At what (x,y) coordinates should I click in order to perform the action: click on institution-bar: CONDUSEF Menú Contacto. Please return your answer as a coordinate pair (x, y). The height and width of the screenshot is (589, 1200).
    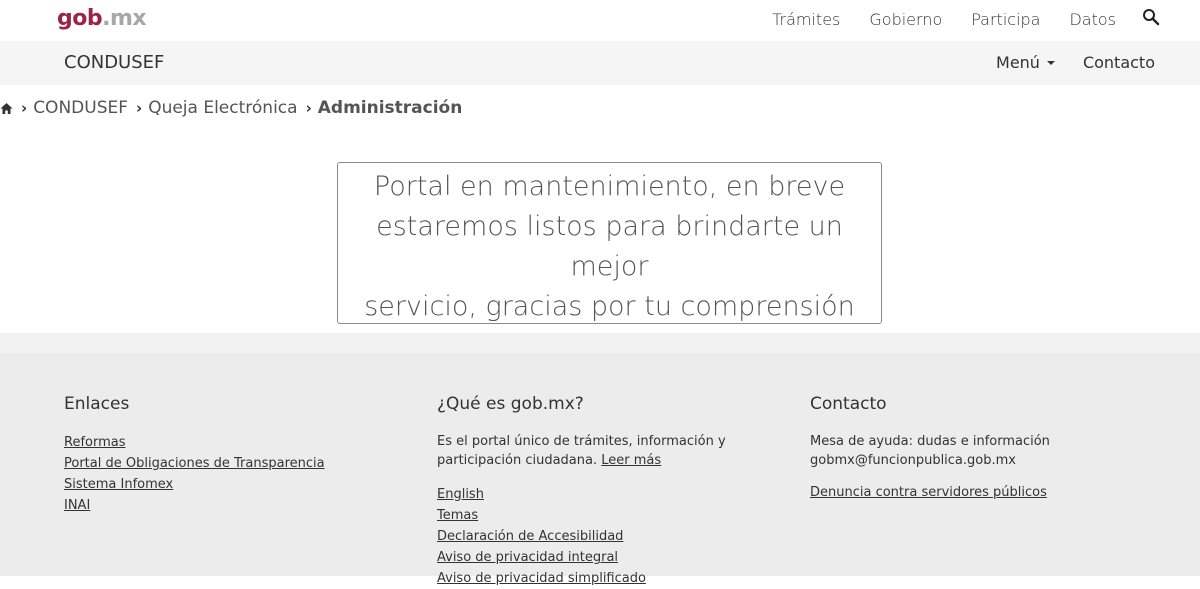
    Looking at the image, I should click on (600, 63).